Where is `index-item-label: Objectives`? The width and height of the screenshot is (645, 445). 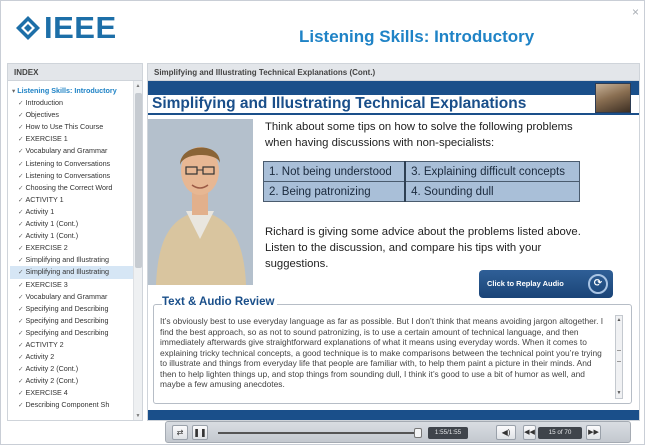 index-item-label: Objectives is located at coordinates (42, 115).